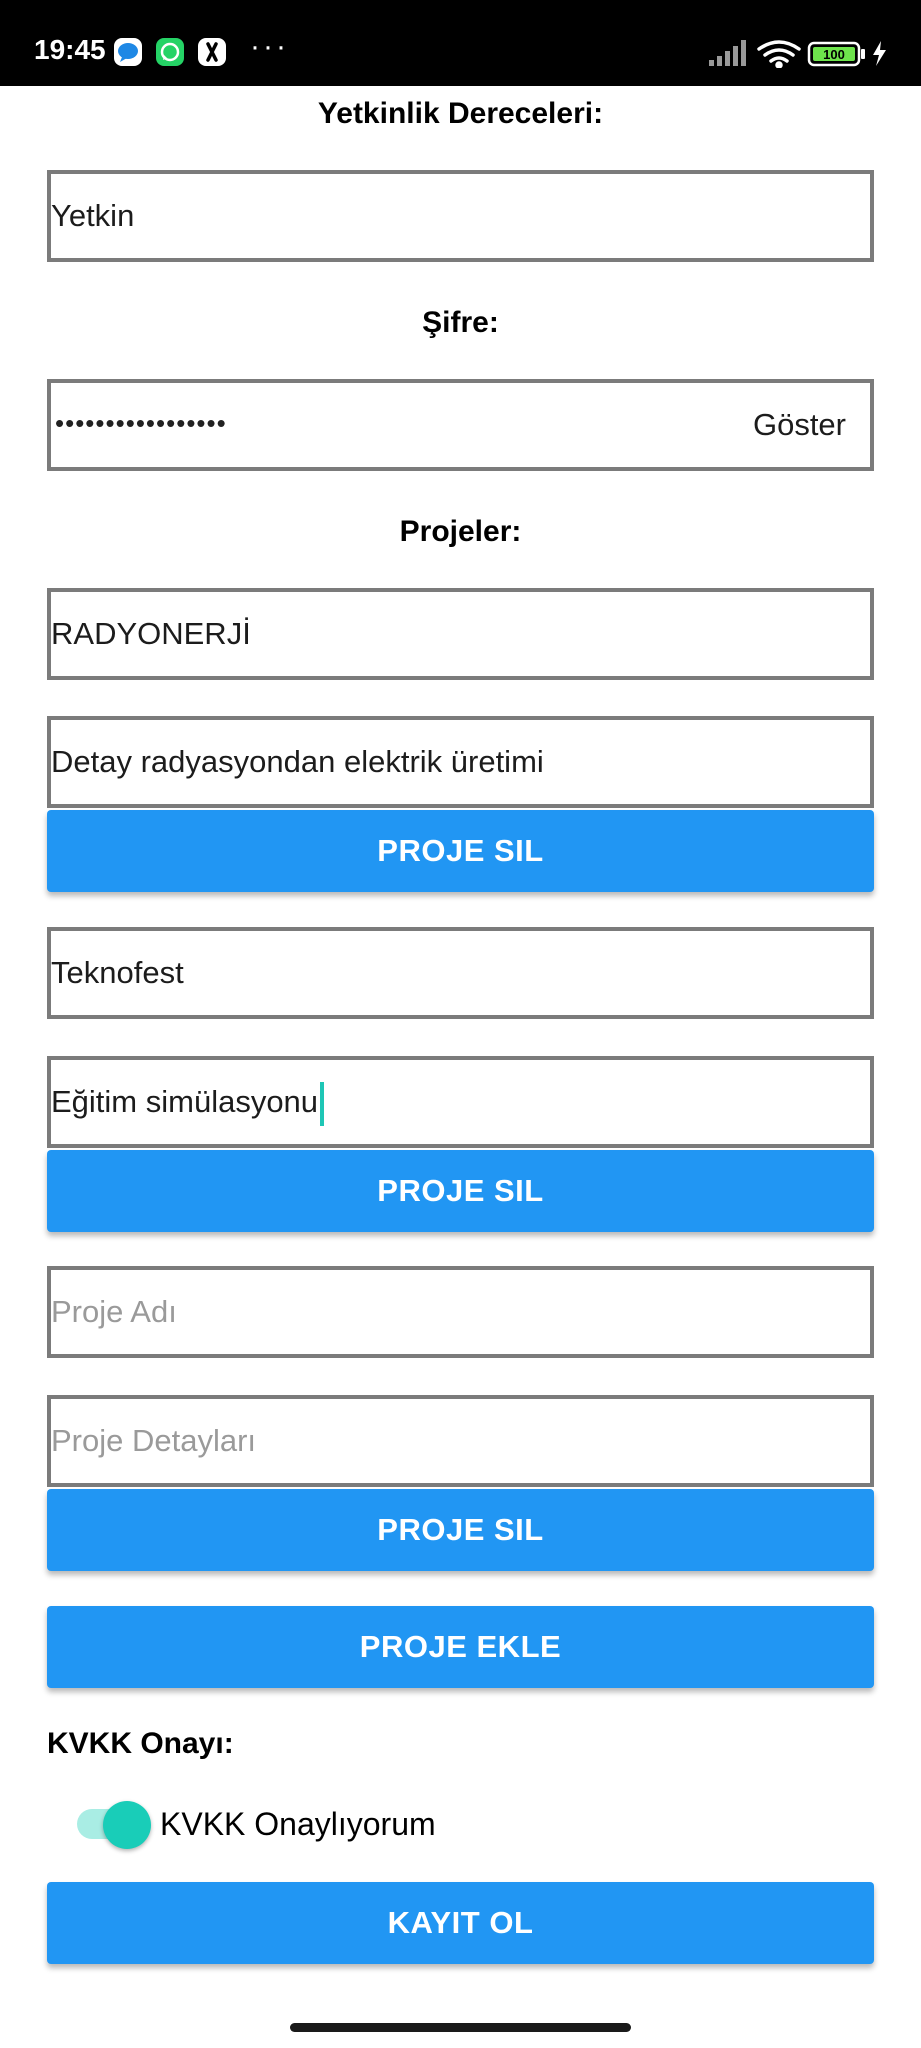 The image size is (921, 2048). Describe the element at coordinates (212, 52) in the screenshot. I see `app-icon` at that location.